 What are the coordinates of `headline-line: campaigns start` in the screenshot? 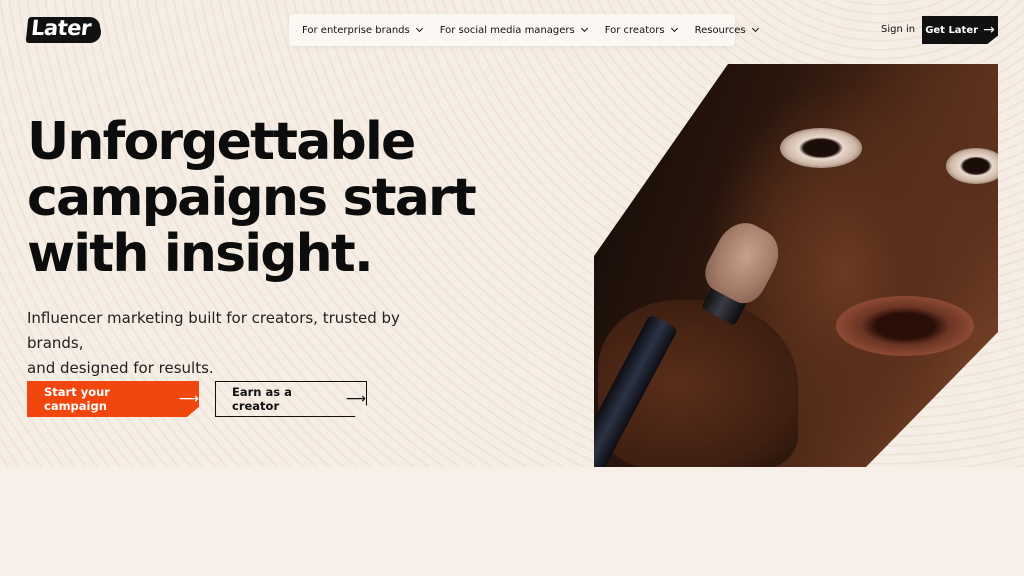 It's located at (252, 198).